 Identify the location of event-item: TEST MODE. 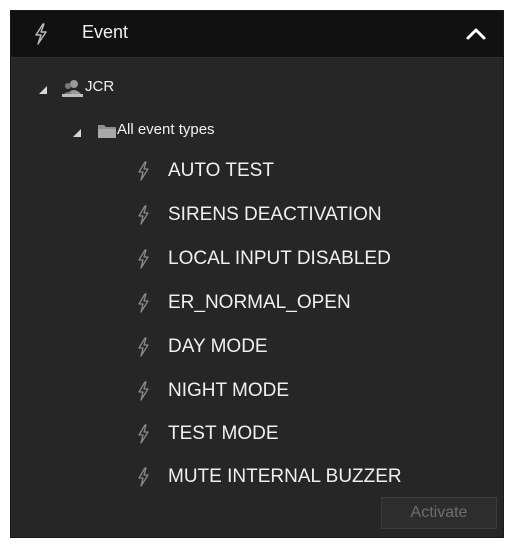
(312, 434).